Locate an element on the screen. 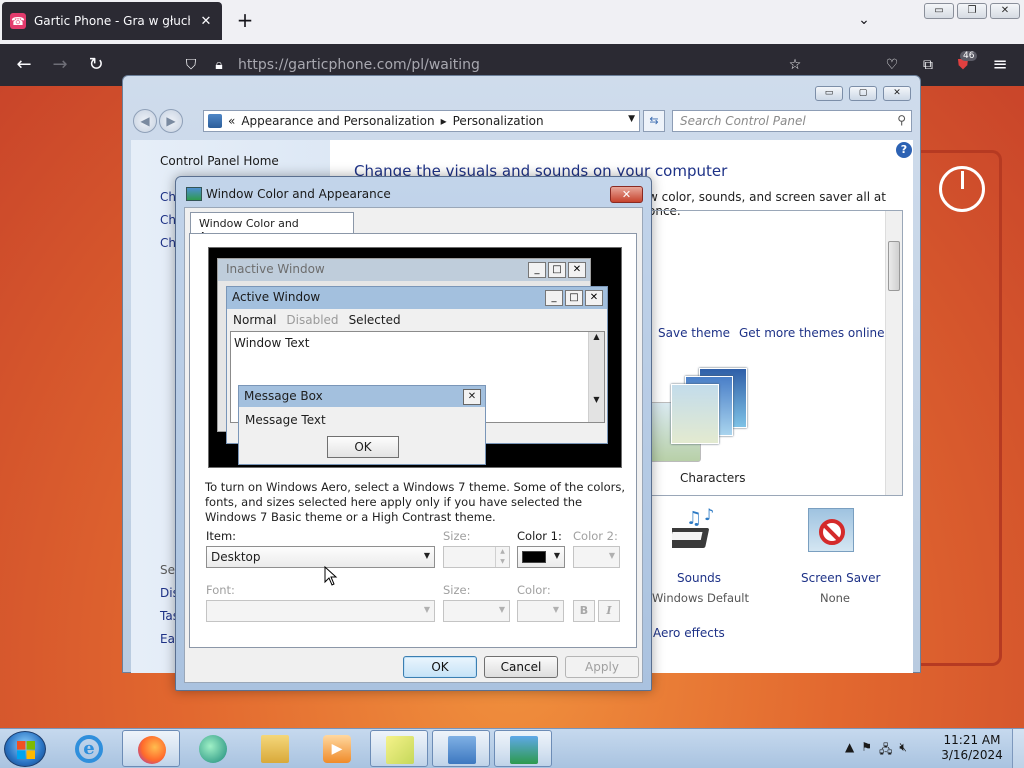  taskbar-firefox is located at coordinates (151, 748).